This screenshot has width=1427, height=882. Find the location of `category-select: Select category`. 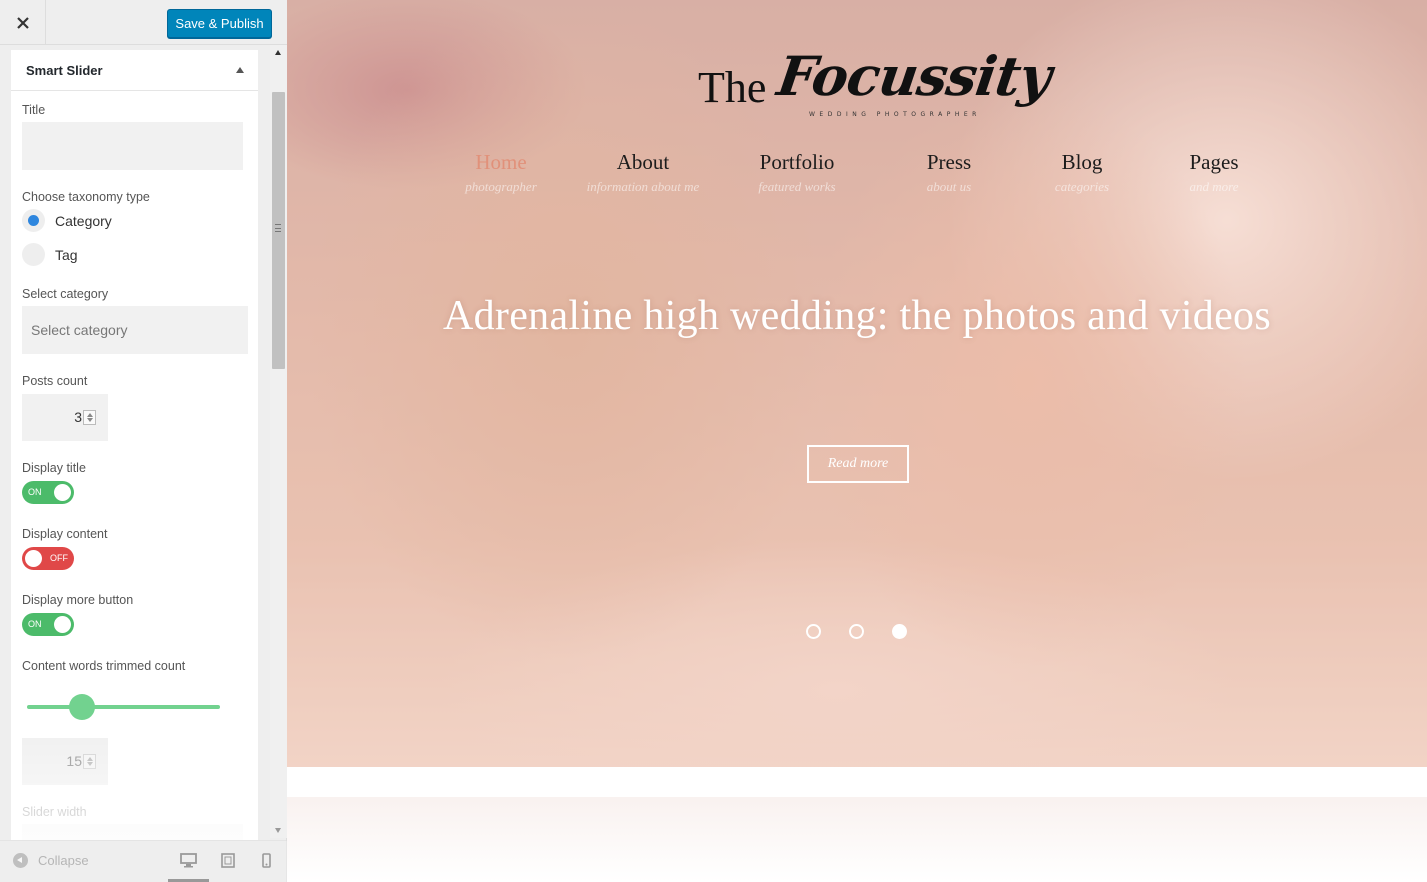

category-select: Select category is located at coordinates (135, 330).